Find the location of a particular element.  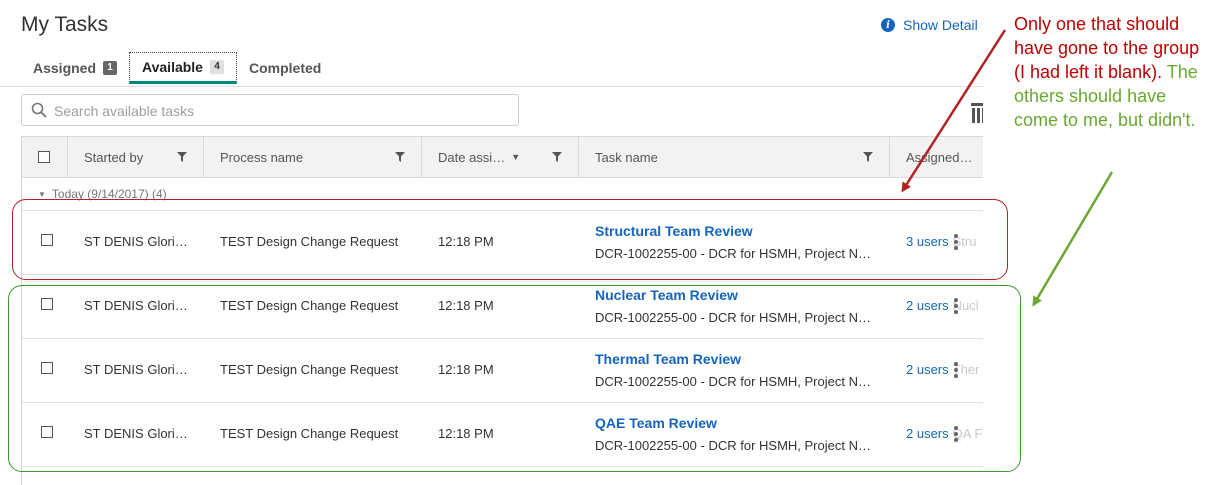

assigned-users-link: 3 users Stru is located at coordinates (941, 241).